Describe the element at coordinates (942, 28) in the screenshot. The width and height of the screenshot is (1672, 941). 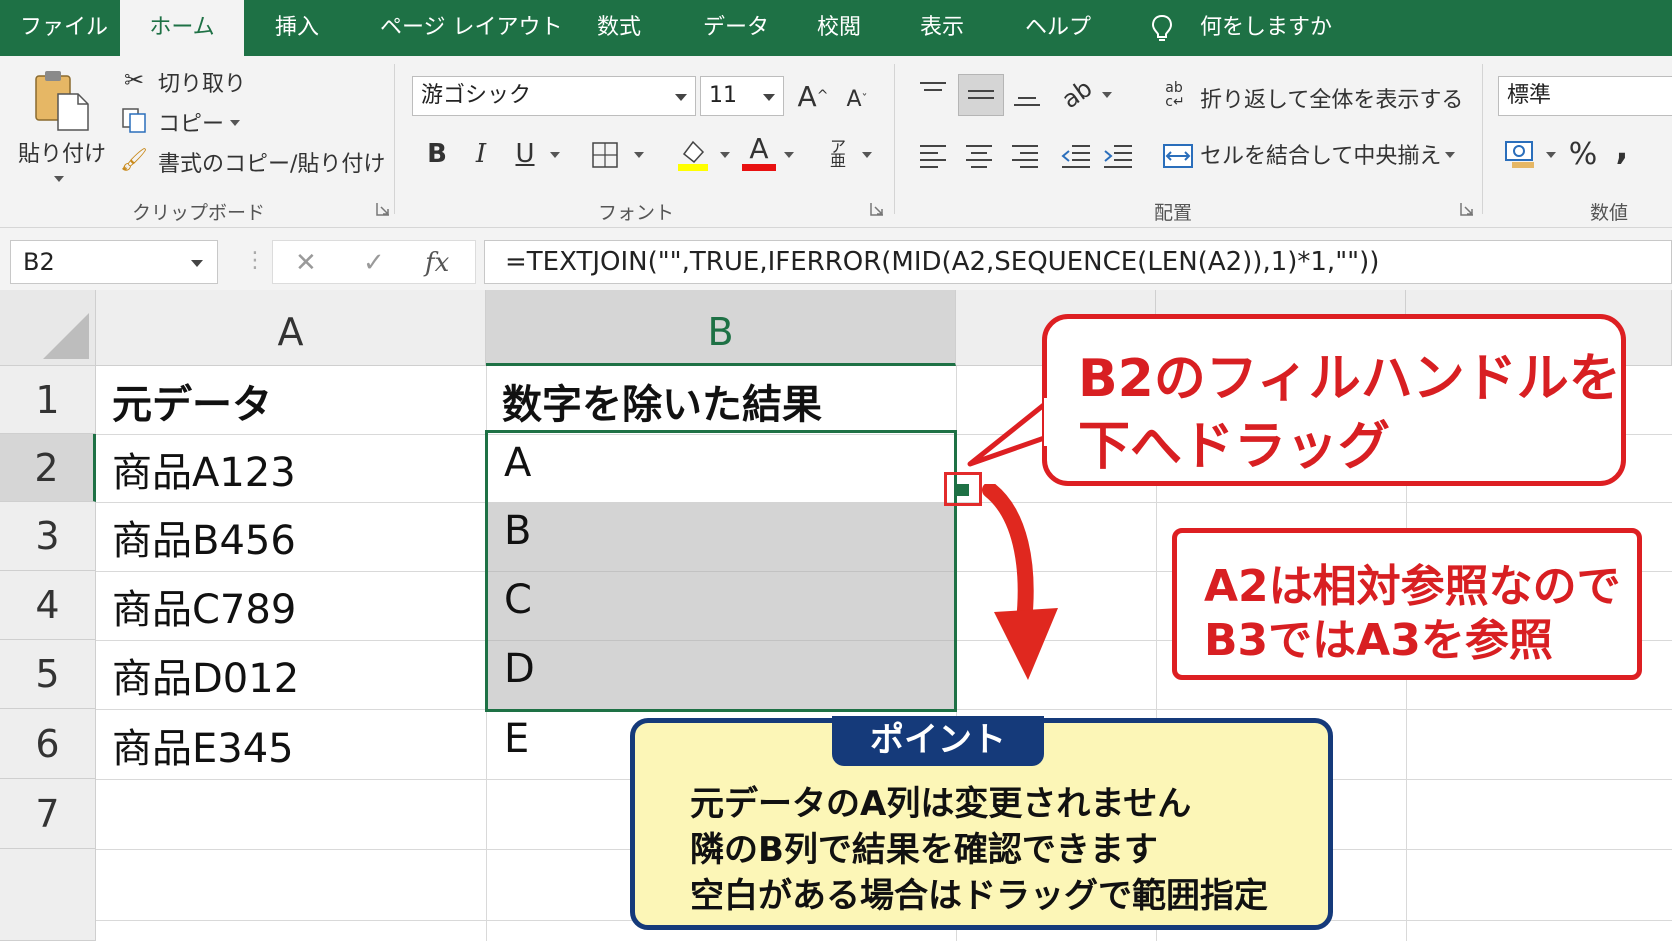
I see `tab-view: 表示` at that location.